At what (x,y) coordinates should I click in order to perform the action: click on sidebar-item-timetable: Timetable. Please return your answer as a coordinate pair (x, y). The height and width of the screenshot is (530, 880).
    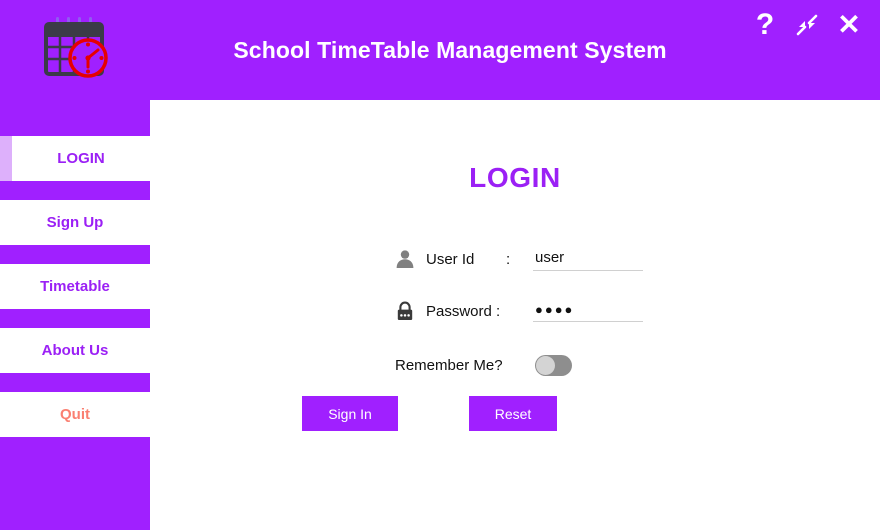
    Looking at the image, I should click on (75, 286).